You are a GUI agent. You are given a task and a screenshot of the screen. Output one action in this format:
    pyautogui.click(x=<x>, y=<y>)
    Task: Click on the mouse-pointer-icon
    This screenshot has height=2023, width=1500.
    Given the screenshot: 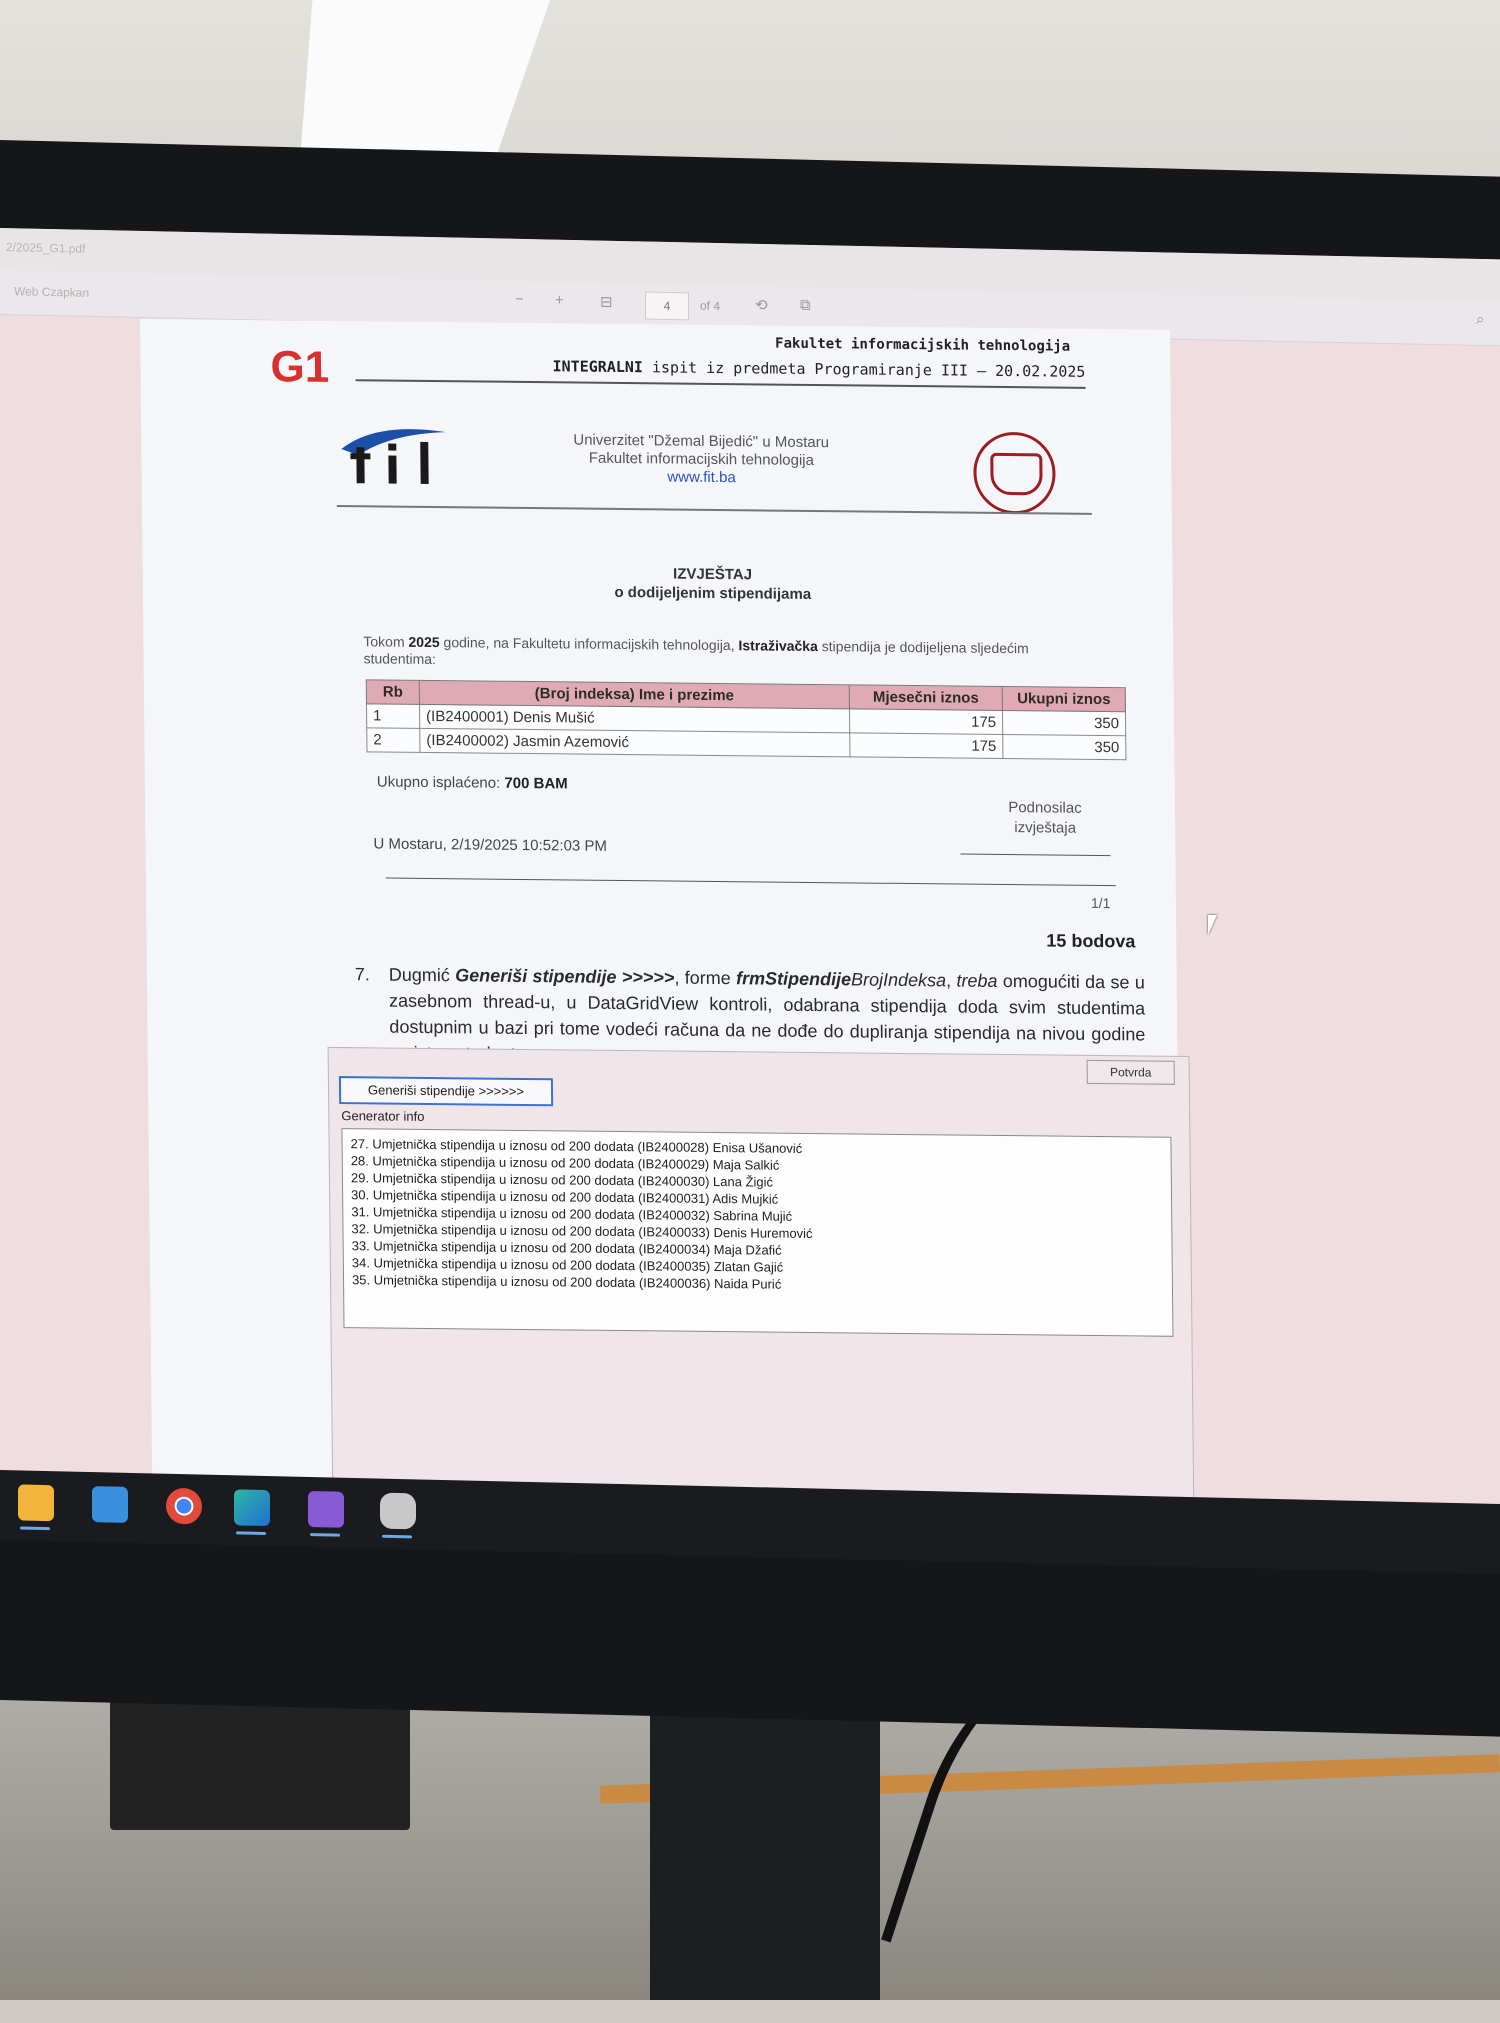 What is the action you would take?
    pyautogui.click(x=1217, y=925)
    